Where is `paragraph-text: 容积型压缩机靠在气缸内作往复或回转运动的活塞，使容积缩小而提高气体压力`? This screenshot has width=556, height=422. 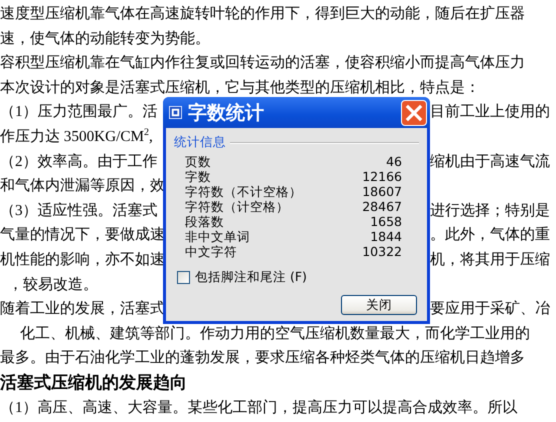 paragraph-text: 容积型压缩机靠在气缸内作往复或回转运动的活塞，使容积缩小而提高气体压力 is located at coordinates (262, 63).